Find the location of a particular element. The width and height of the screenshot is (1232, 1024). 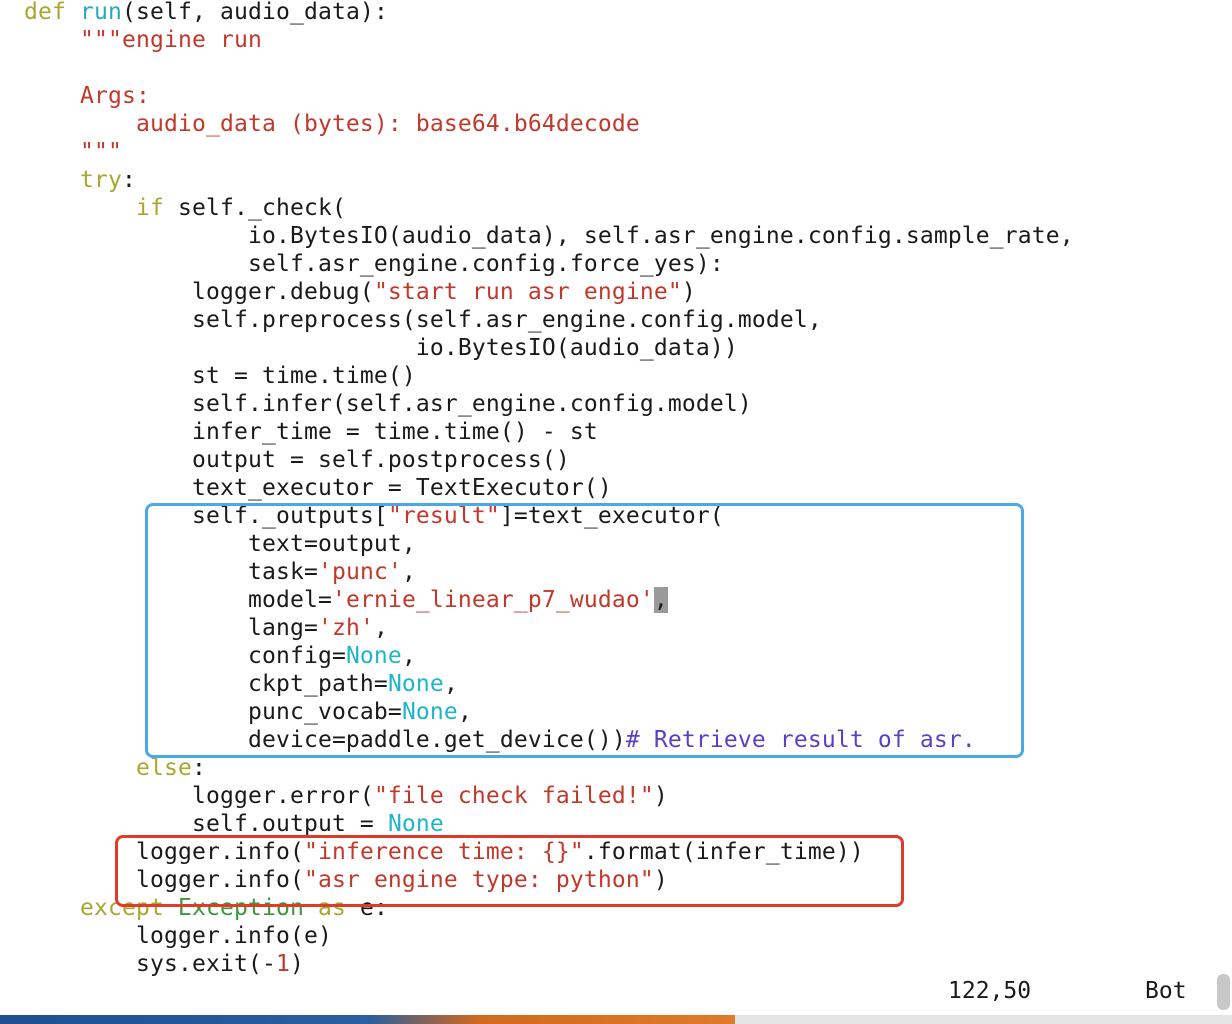

scrollbar is located at coordinates (1223, 992).